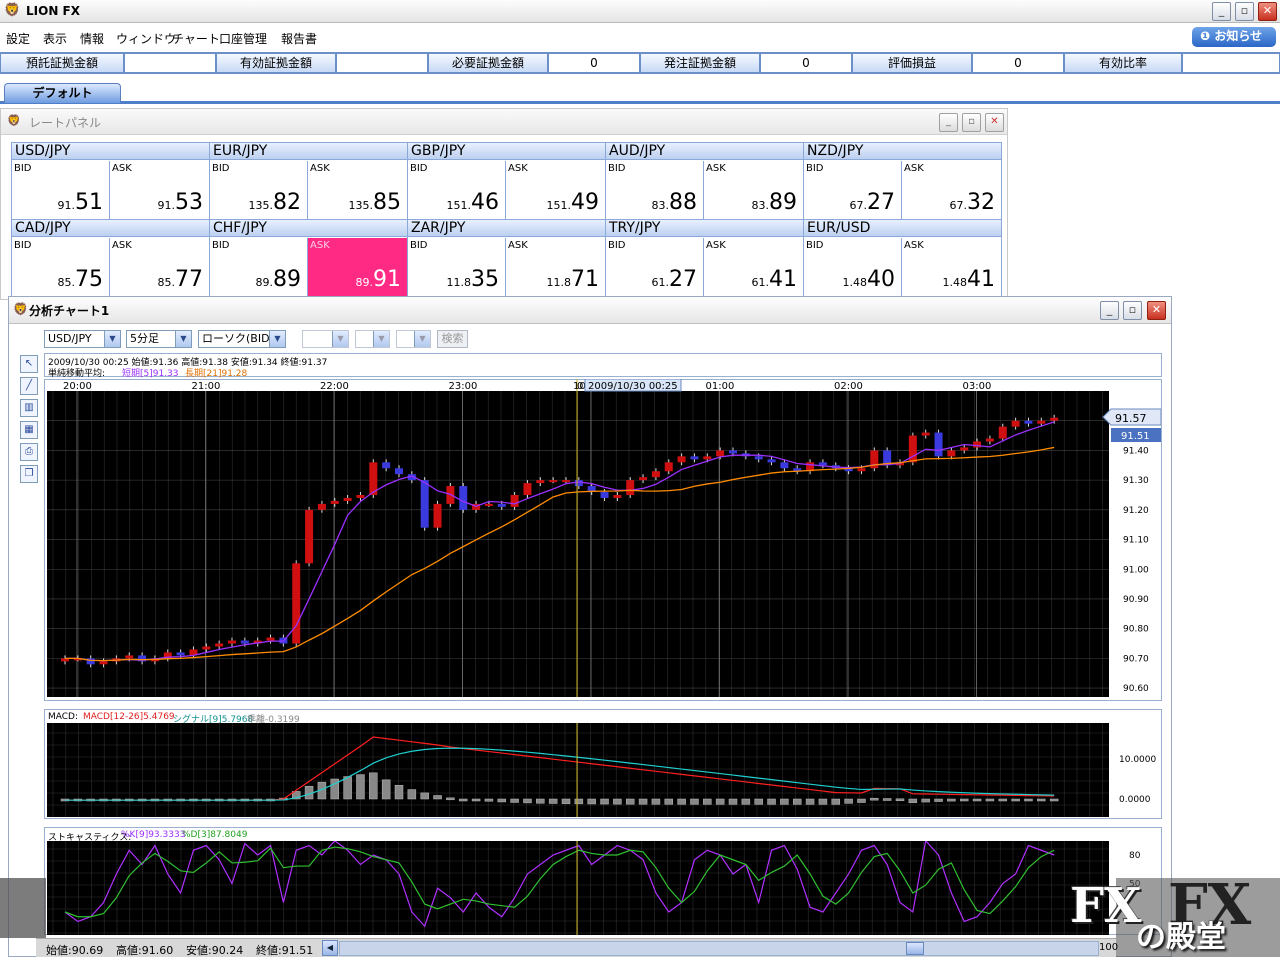 The image size is (1280, 958). What do you see at coordinates (159, 267) in the screenshot?
I see `ask-quote: ASK 85.77` at bounding box center [159, 267].